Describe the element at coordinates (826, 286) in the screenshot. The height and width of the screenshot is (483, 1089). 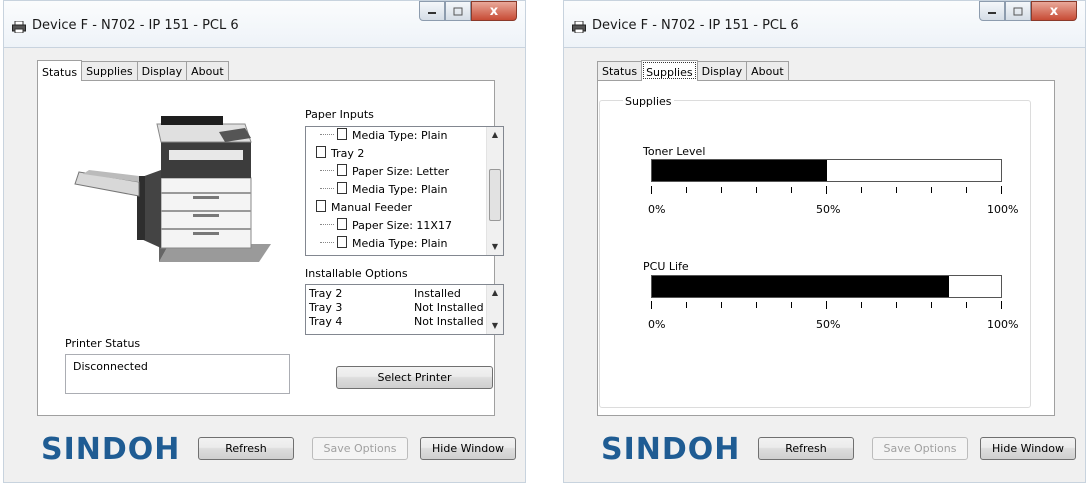
I see `pcu-life-bar` at that location.